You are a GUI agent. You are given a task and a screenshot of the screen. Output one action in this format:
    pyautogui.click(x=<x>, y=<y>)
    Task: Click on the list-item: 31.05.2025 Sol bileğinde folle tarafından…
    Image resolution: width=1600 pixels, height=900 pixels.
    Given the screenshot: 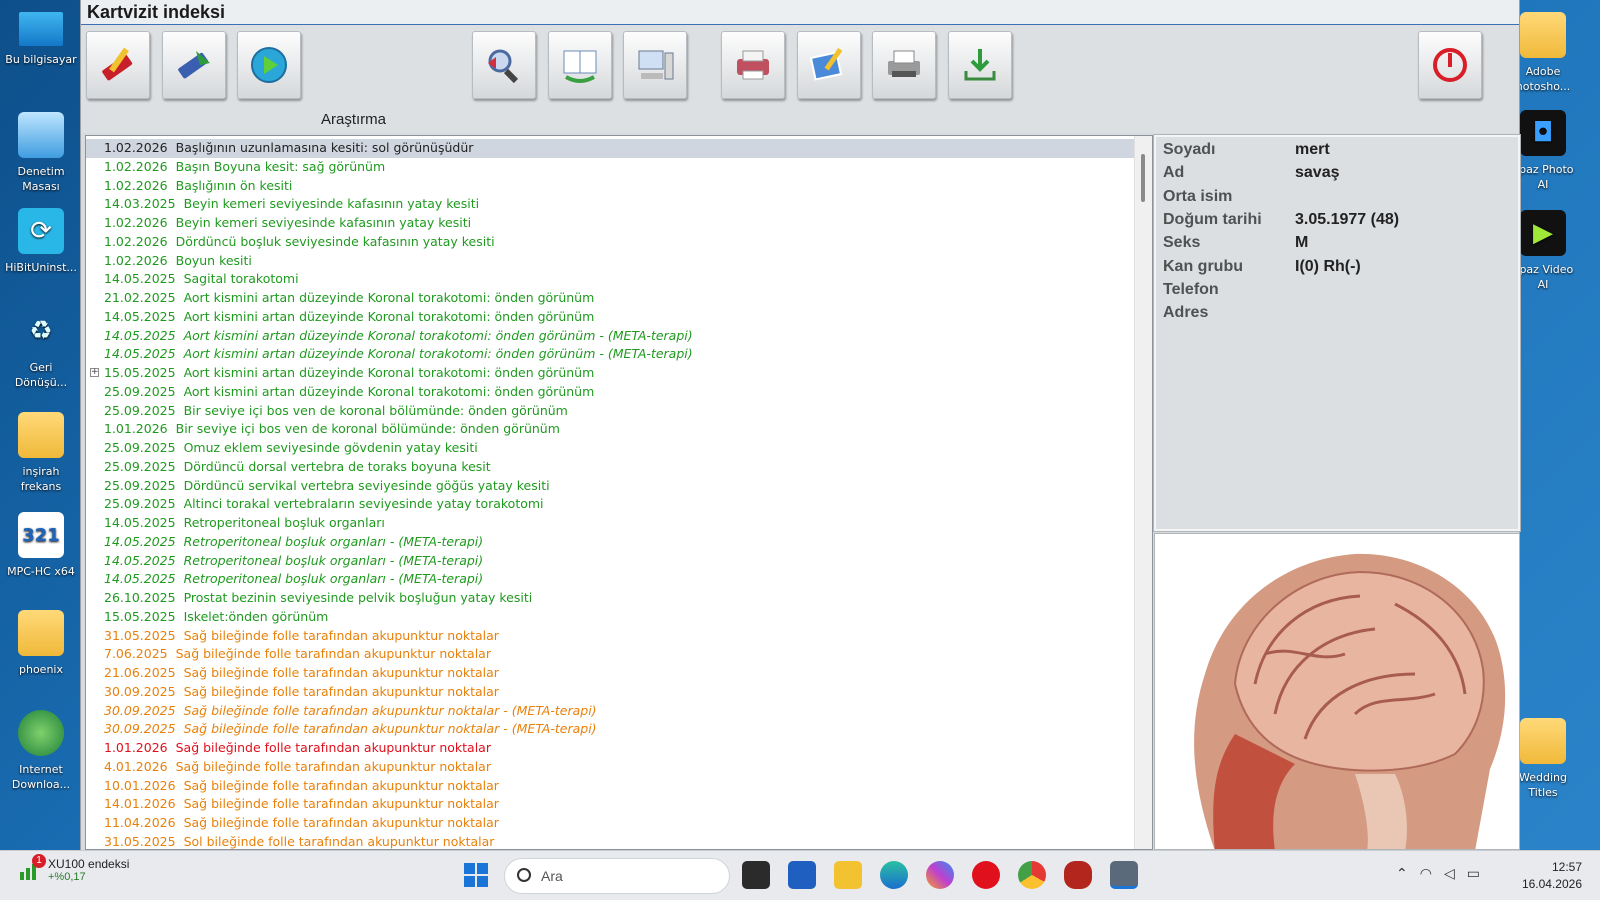 What is the action you would take?
    pyautogui.click(x=610, y=841)
    